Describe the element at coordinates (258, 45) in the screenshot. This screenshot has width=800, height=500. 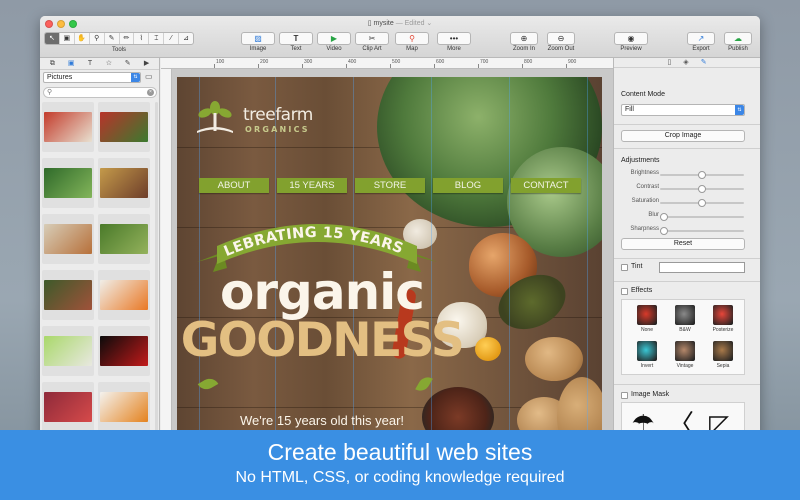
I see `image-button: ▨ Image` at that location.